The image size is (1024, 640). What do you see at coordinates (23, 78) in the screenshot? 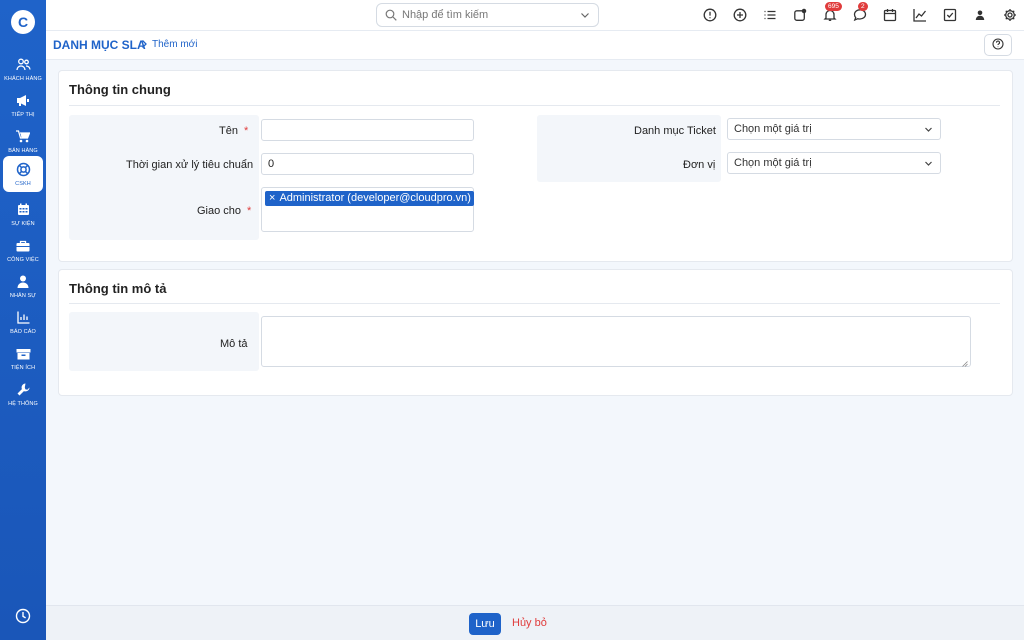
I see `sidebar-item-label: Khách hàng` at bounding box center [23, 78].